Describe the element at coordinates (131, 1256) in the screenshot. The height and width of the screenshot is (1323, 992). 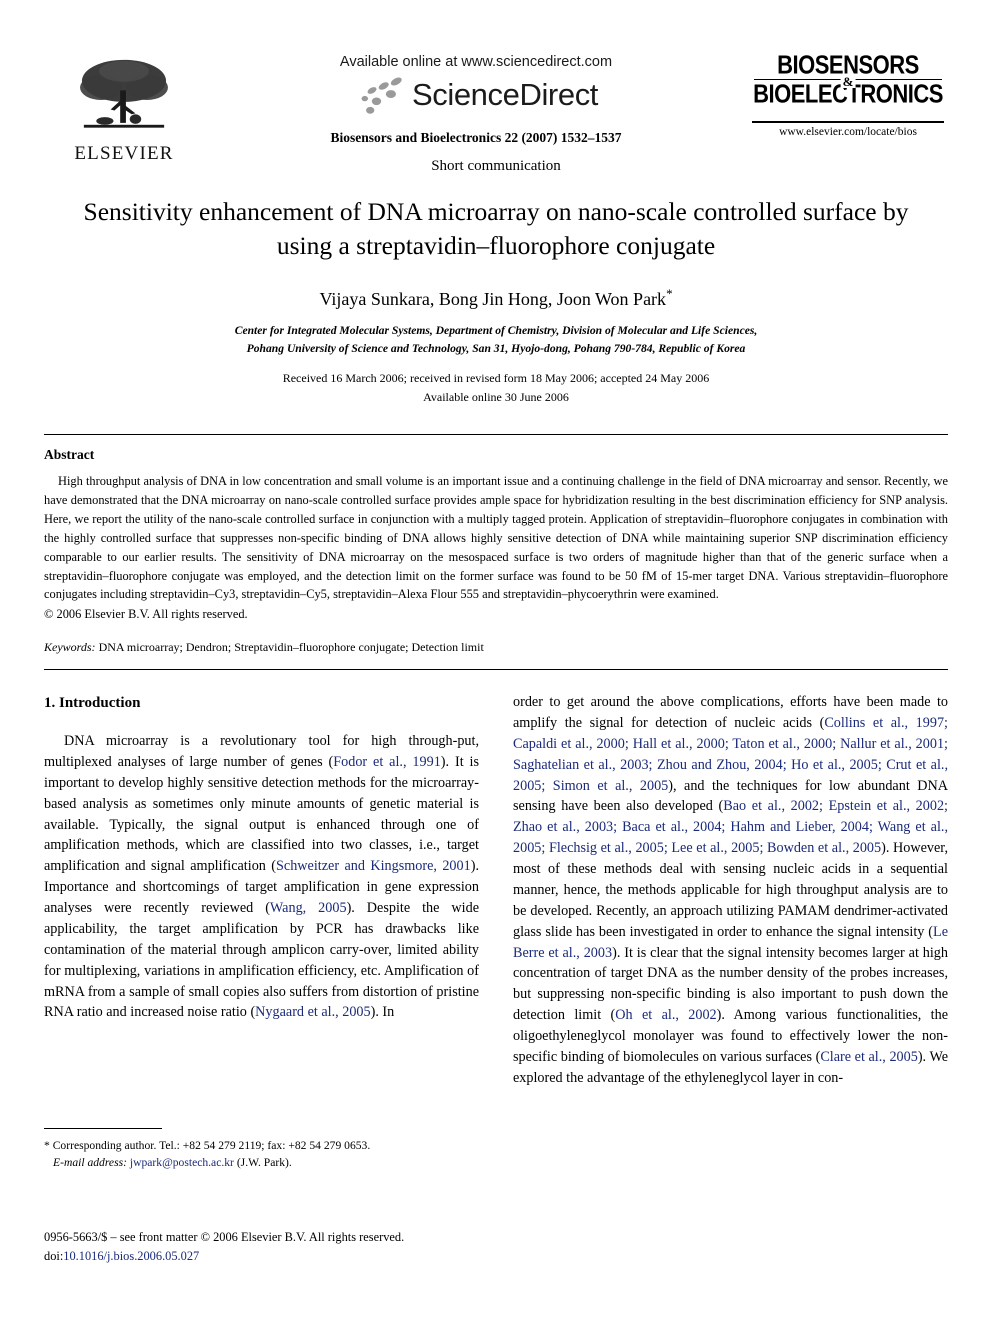
I see `doi-link: 10.1016/j.bios.2006.05.027` at that location.